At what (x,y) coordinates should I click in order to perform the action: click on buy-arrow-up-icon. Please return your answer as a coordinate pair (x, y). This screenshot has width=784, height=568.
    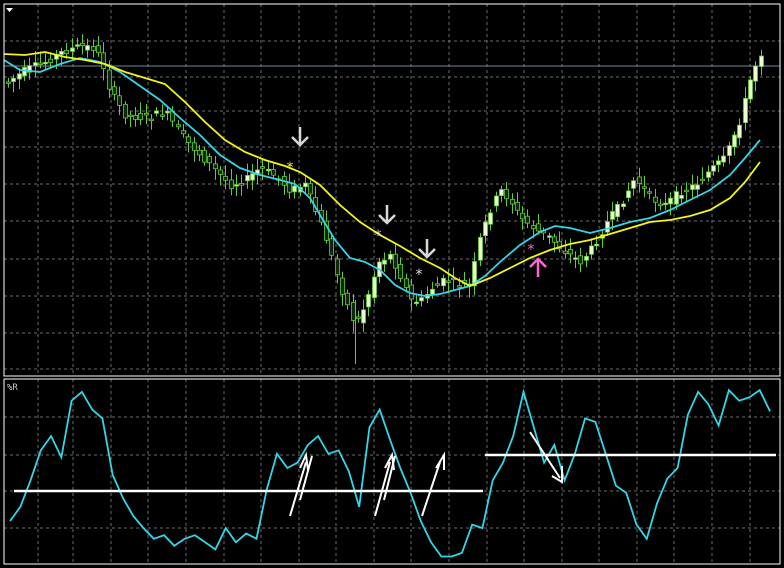
    Looking at the image, I should click on (538, 267).